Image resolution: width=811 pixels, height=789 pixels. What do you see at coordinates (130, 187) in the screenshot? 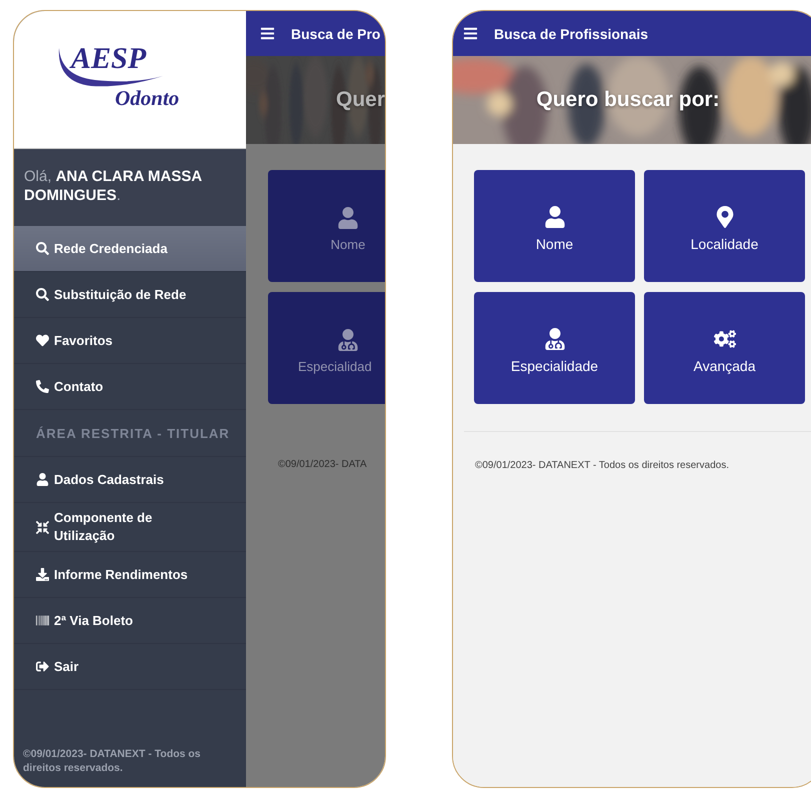
I see `greeting: Olá, ANA CLARA MASSA DOMINGUES.` at bounding box center [130, 187].